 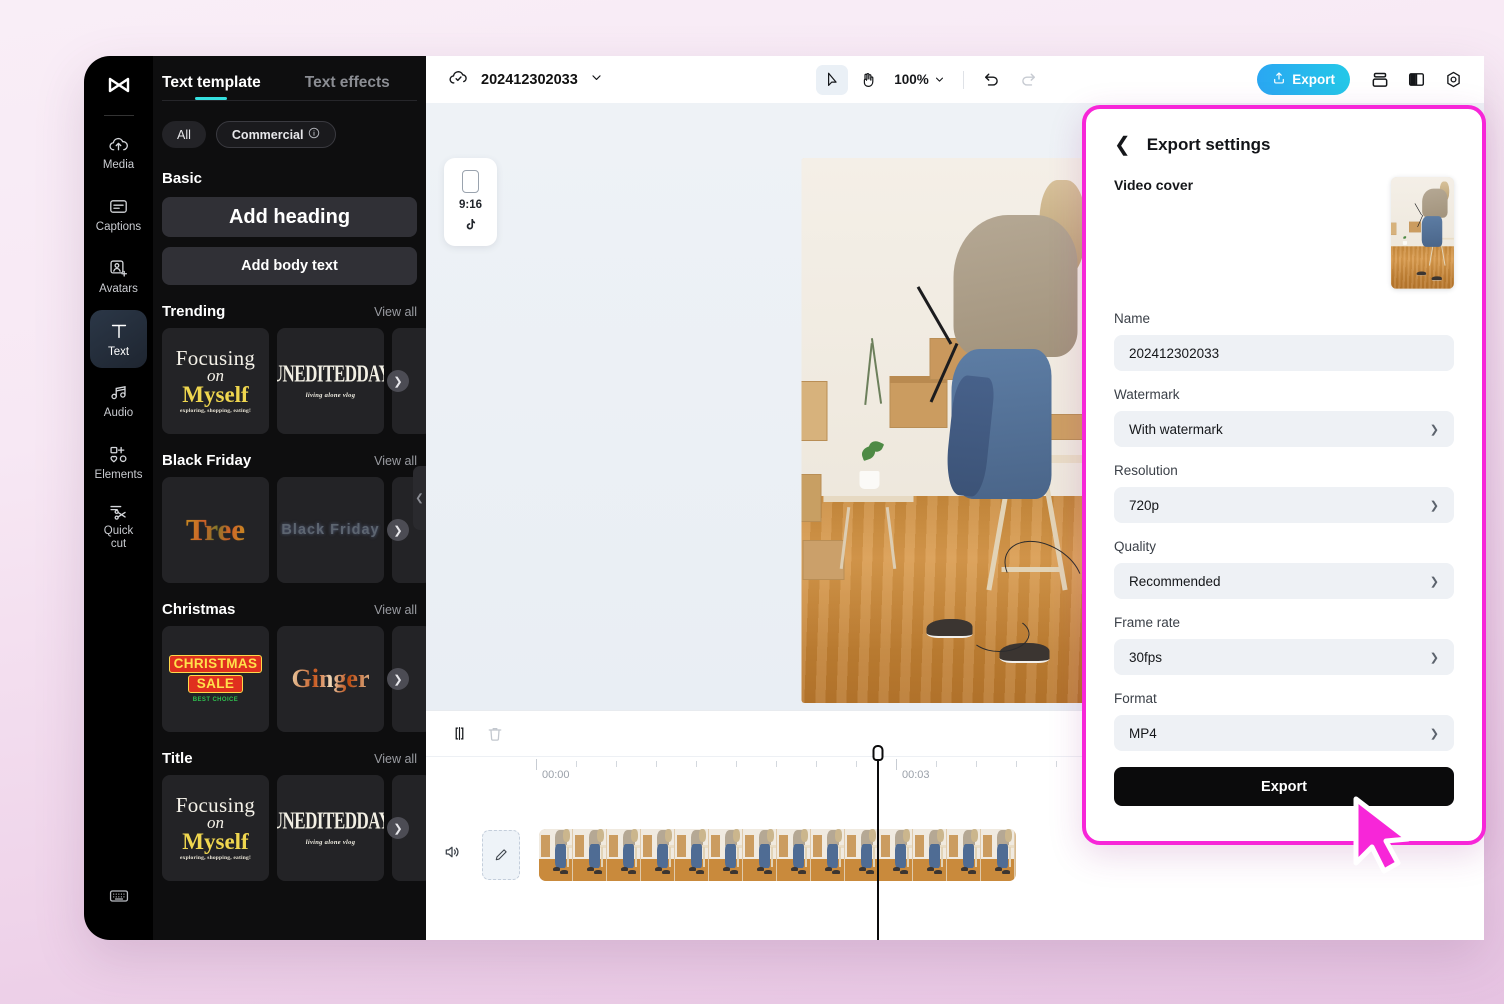 I want to click on sidebar-item-quick-cut: Quick cut, so click(x=118, y=525).